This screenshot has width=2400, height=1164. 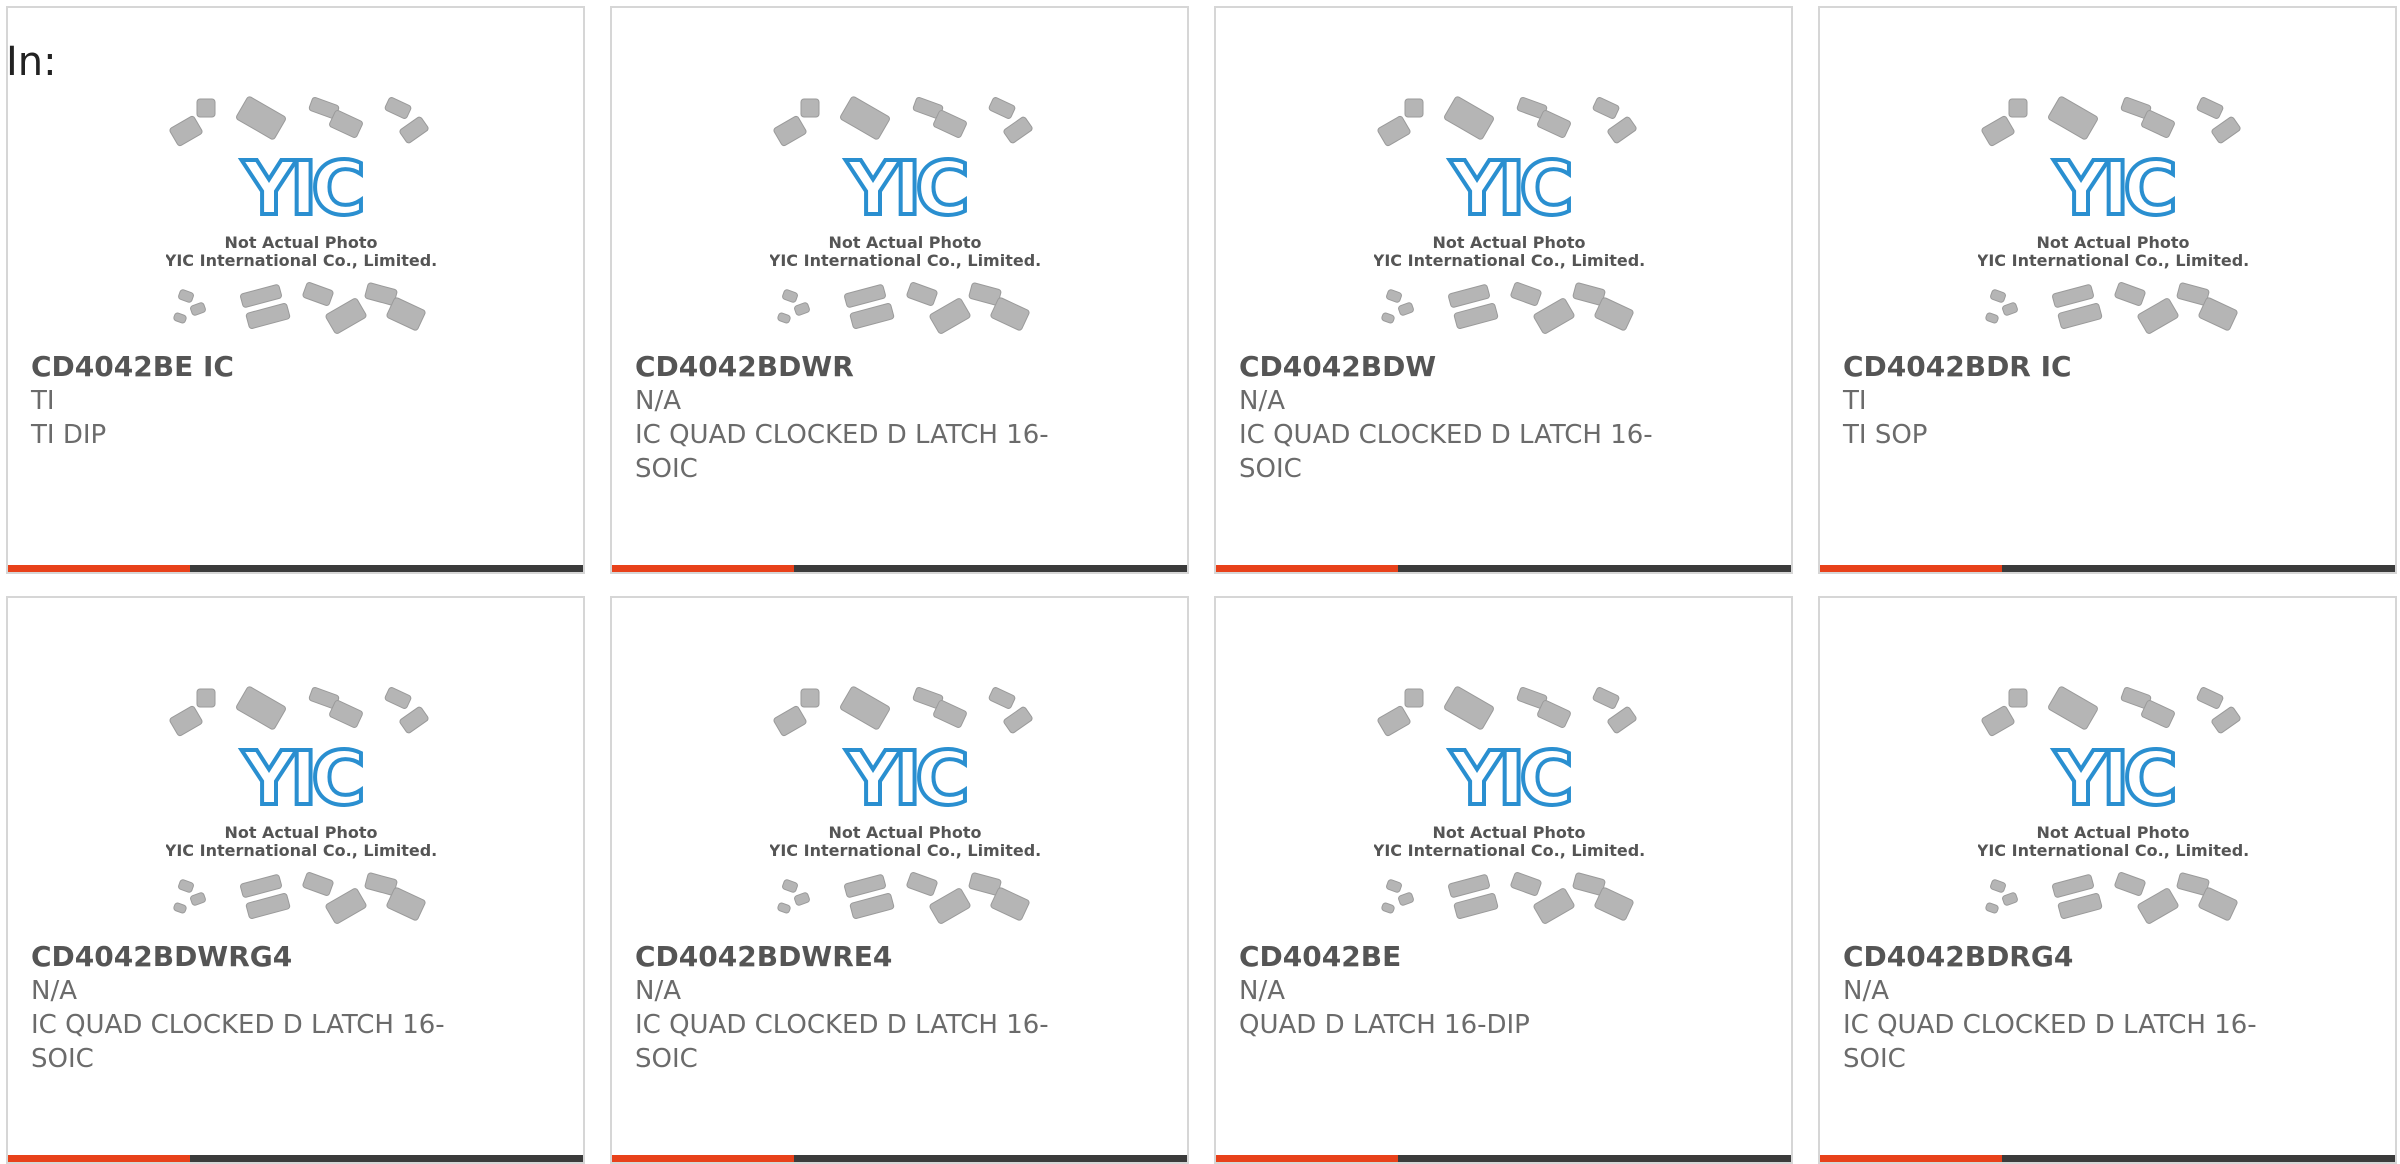 What do you see at coordinates (895, 367) in the screenshot?
I see `product-part-number: CD4042BDWR` at bounding box center [895, 367].